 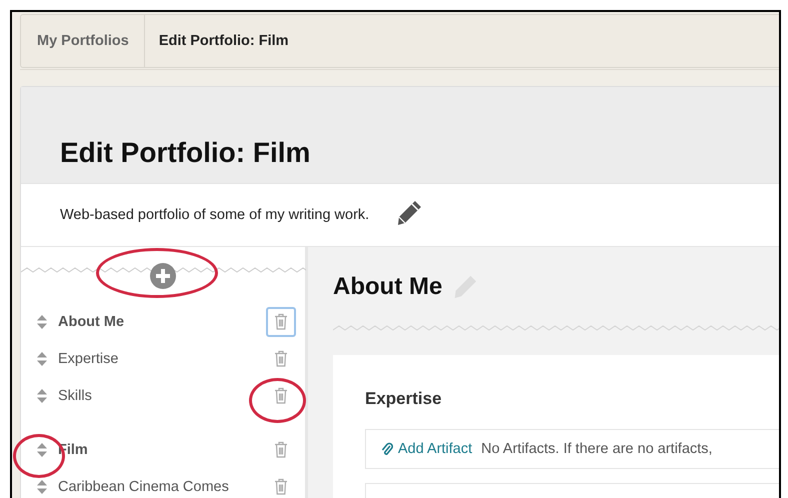 What do you see at coordinates (83, 41) in the screenshot?
I see `breadcrumb-link: My Portfolios` at bounding box center [83, 41].